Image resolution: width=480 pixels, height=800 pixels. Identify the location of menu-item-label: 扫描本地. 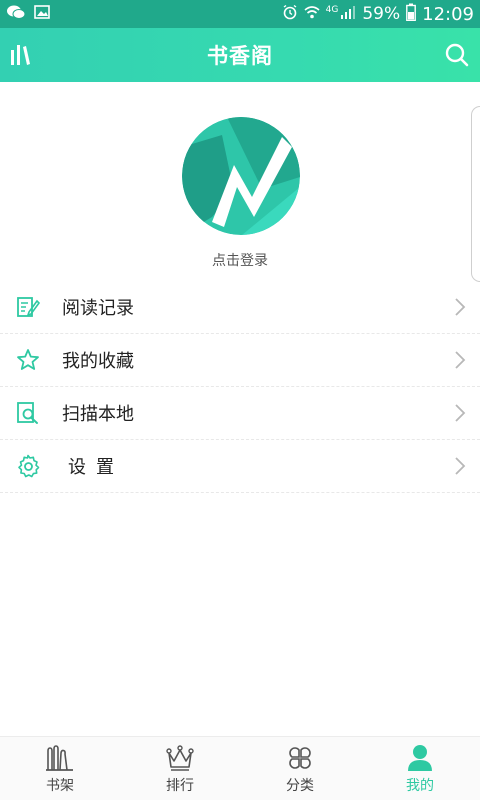
(98, 414).